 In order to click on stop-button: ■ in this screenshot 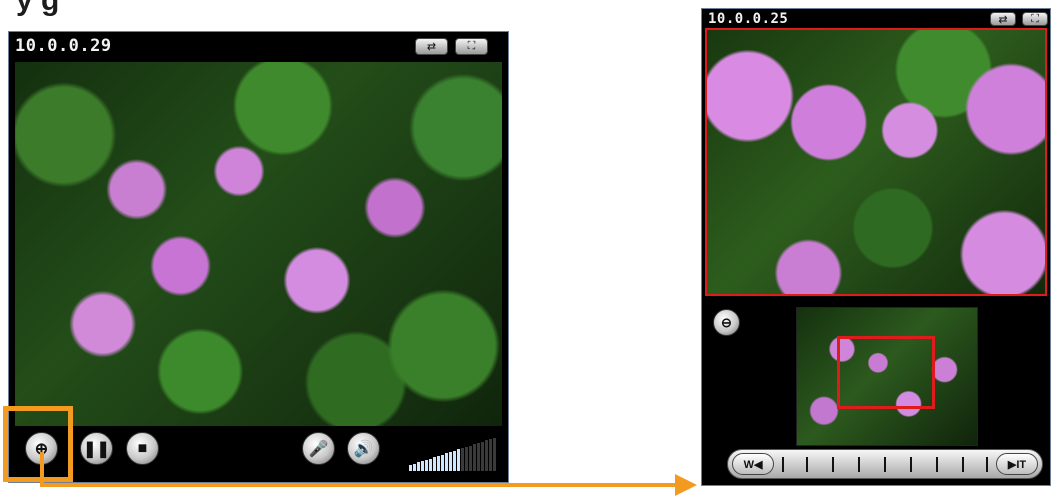, I will do `click(142, 448)`.